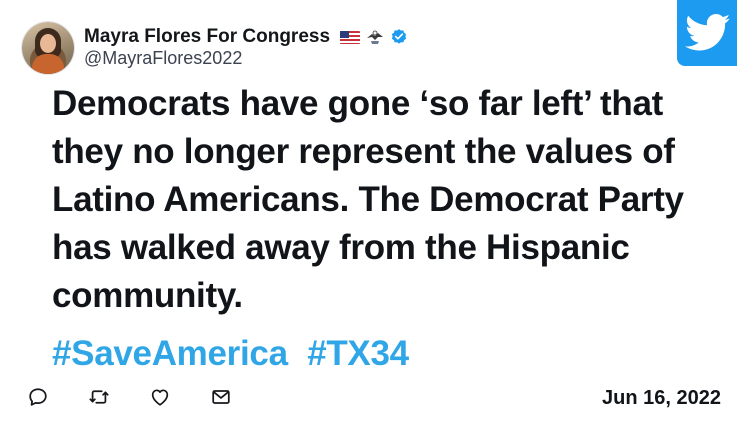 The width and height of the screenshot is (737, 429). I want to click on mail-icon, so click(221, 397).